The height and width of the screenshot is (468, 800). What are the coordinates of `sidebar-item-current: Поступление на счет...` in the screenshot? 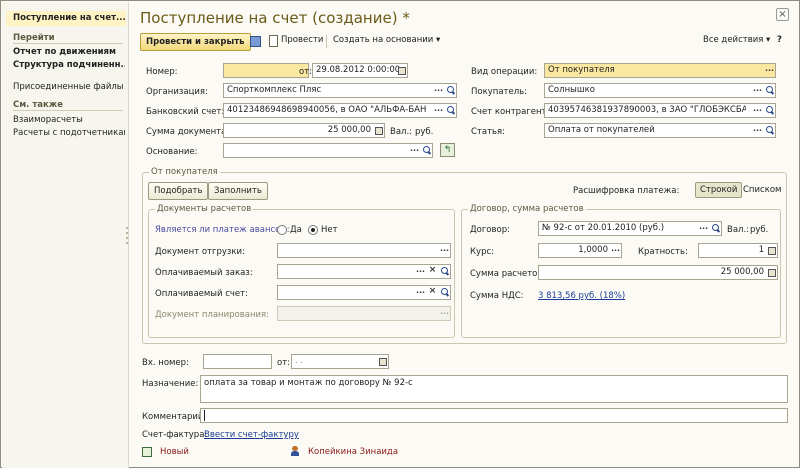 It's located at (66, 18).